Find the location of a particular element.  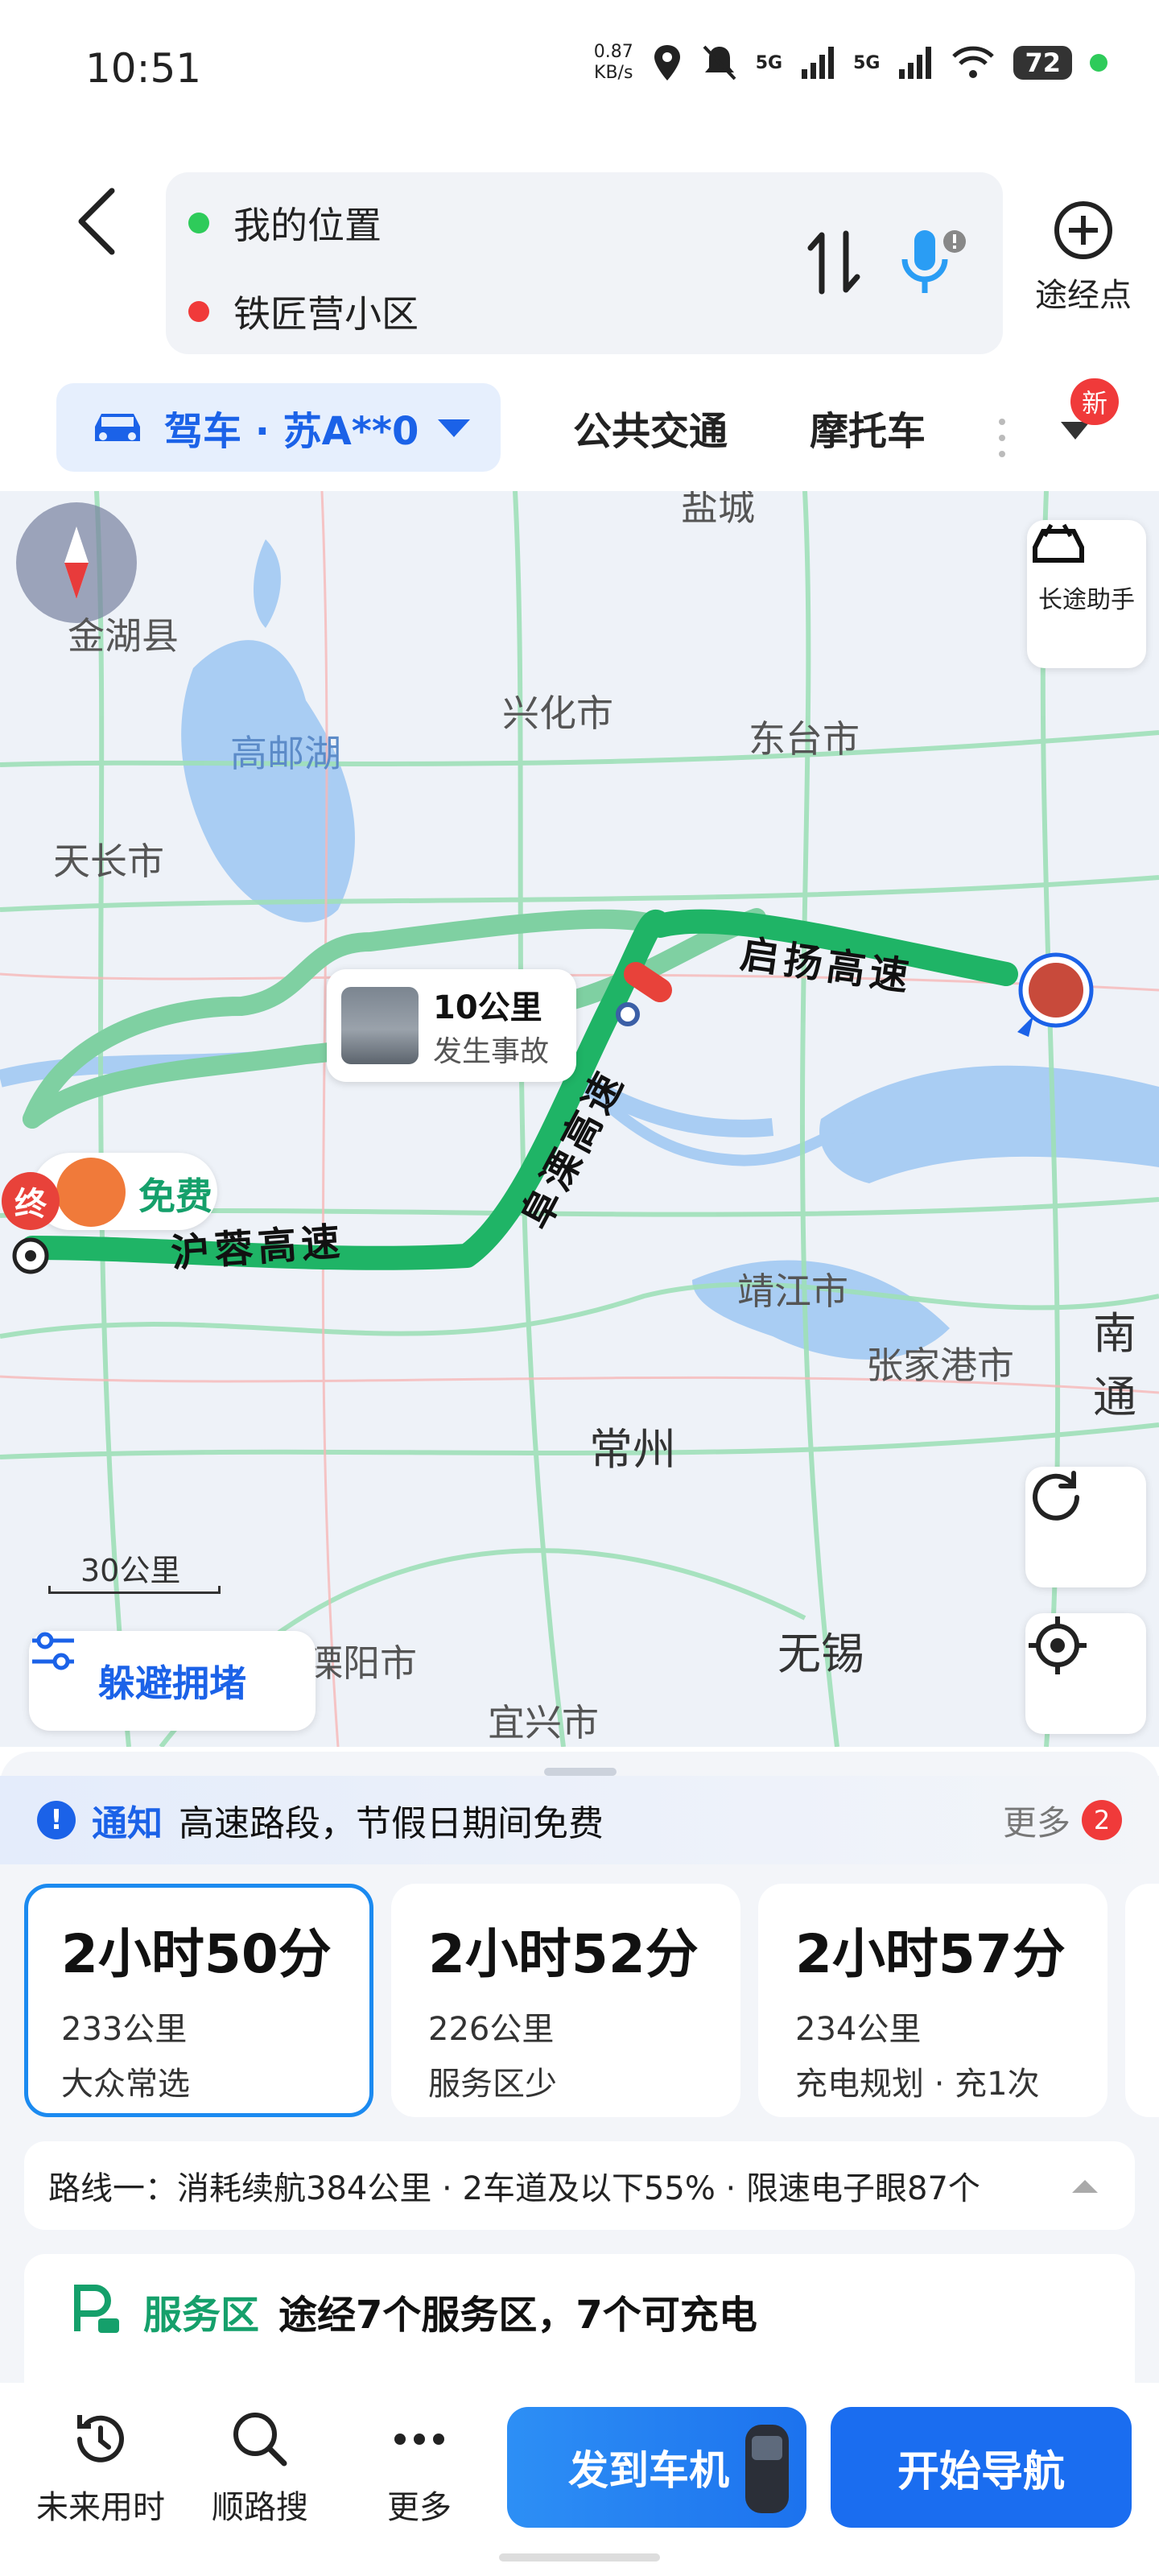

along-search-button: 顺路搜 is located at coordinates (260, 2467).